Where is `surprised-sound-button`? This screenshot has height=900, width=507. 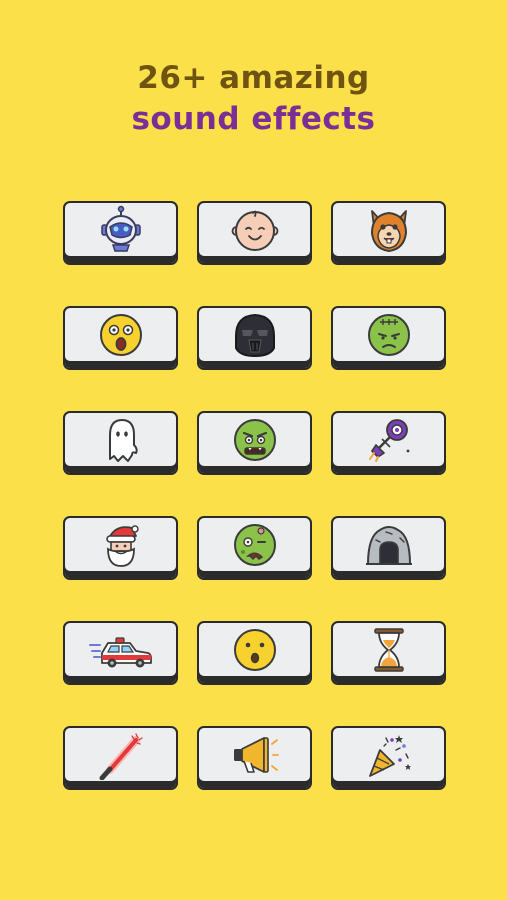 surprised-sound-button is located at coordinates (254, 653).